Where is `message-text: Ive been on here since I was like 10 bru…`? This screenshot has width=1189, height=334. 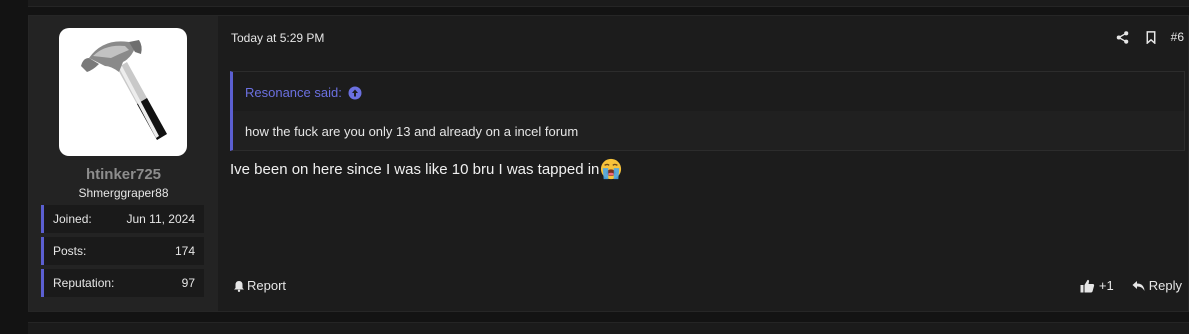 message-text: Ive been on here since I was like 10 bru… is located at coordinates (415, 169).